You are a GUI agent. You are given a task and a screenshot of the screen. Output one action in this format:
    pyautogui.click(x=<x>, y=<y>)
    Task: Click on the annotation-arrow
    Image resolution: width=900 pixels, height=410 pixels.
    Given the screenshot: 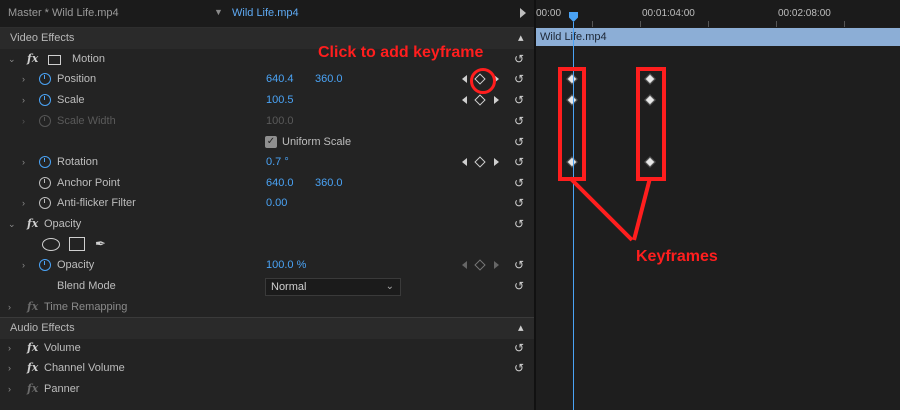 What is the action you would take?
    pyautogui.click(x=601, y=209)
    